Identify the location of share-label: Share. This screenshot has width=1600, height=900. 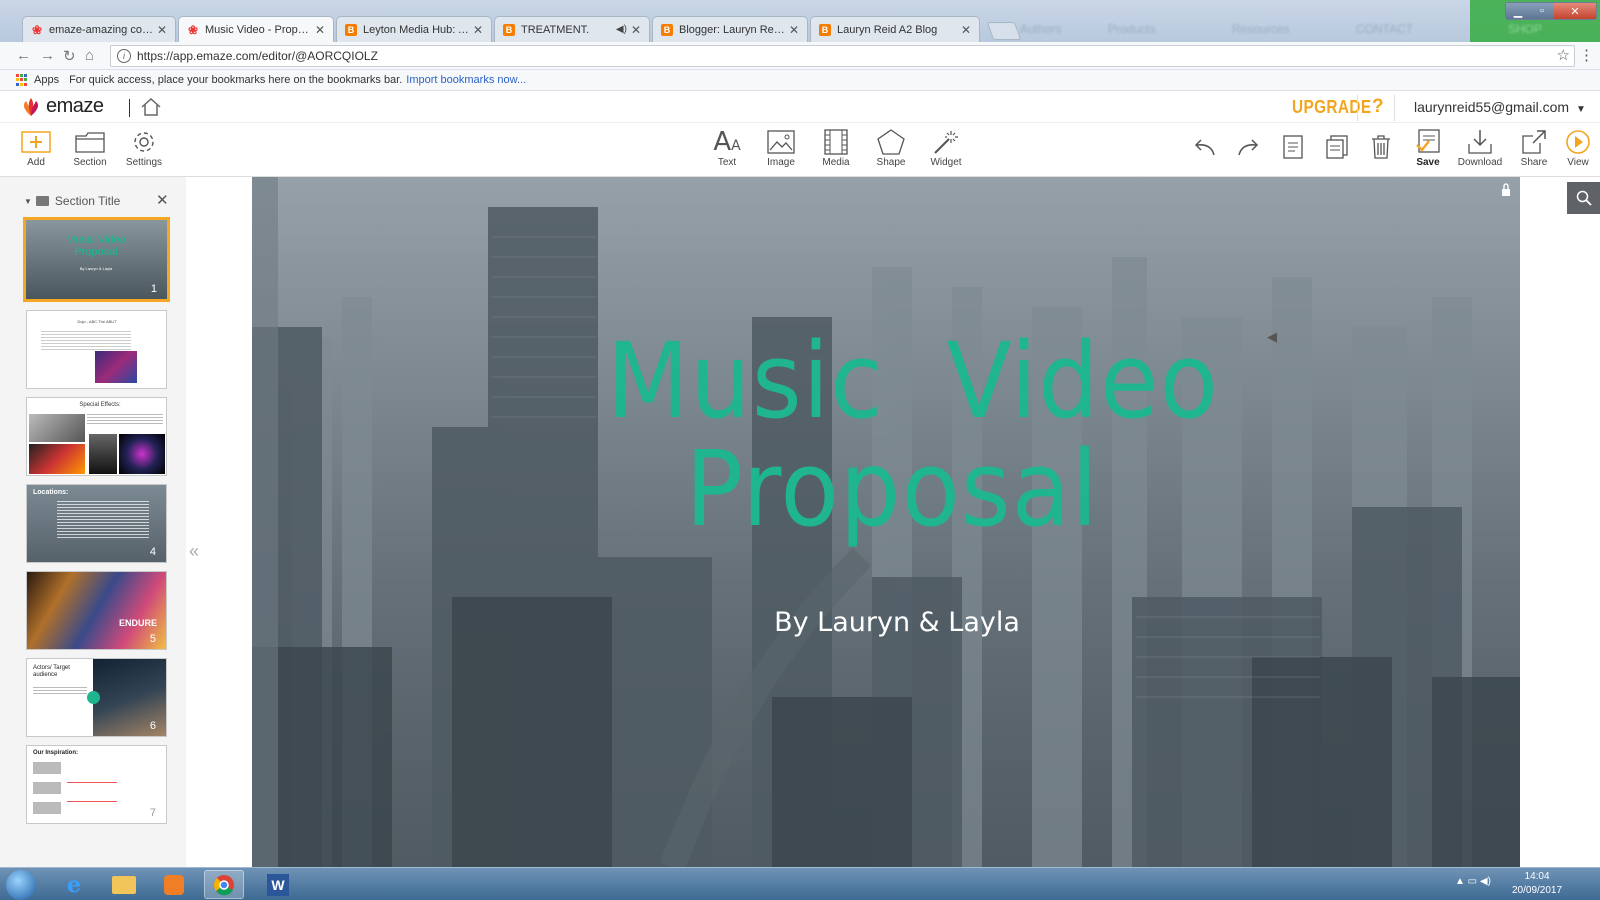
(1534, 162).